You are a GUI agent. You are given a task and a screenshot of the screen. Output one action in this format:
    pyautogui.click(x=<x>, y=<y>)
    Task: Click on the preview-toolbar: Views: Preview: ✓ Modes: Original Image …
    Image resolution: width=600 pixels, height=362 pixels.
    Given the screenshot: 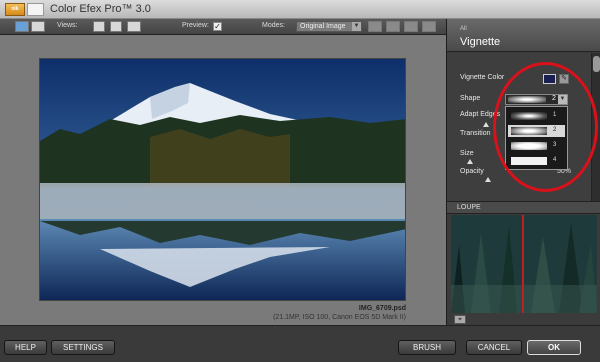 What is the action you would take?
    pyautogui.click(x=223, y=27)
    